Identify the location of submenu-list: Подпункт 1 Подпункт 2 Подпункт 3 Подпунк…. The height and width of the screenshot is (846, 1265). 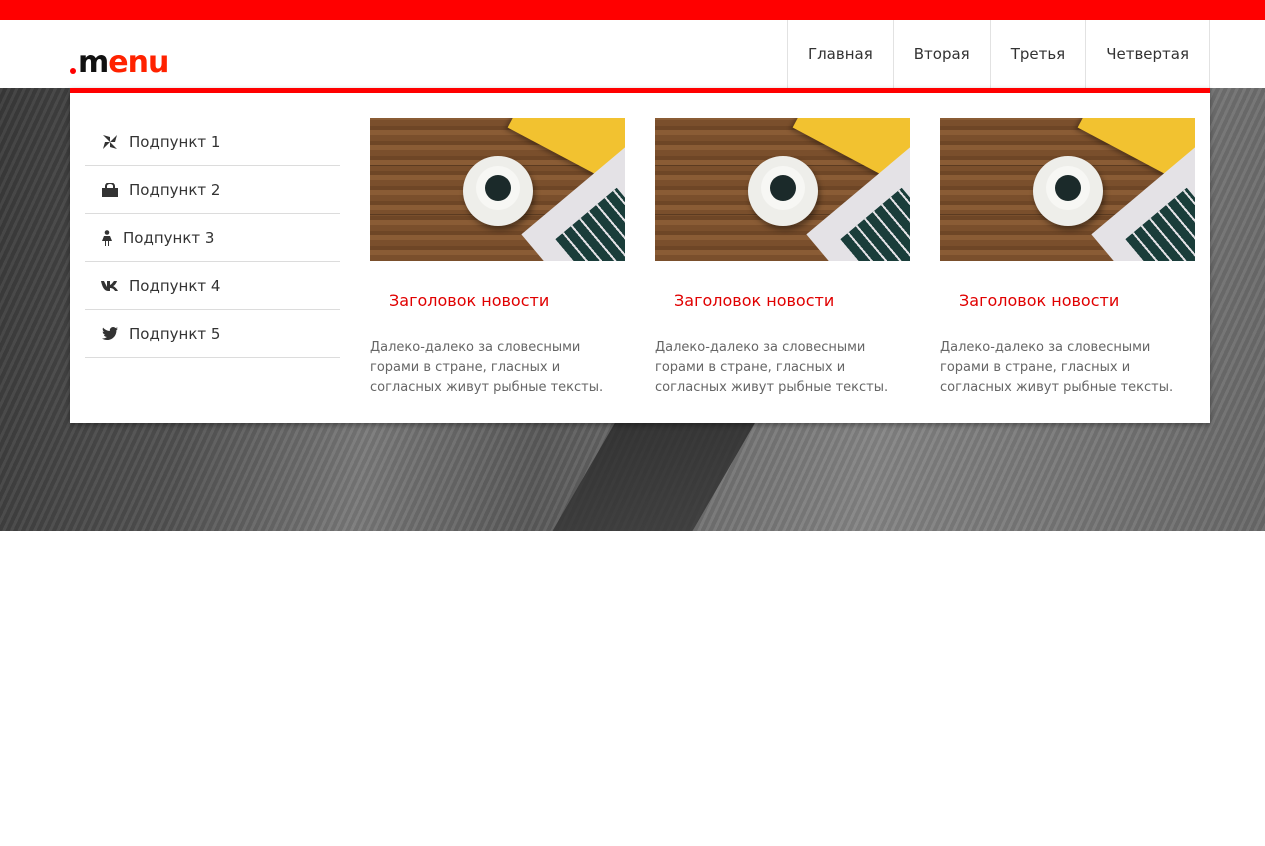
(212, 238).